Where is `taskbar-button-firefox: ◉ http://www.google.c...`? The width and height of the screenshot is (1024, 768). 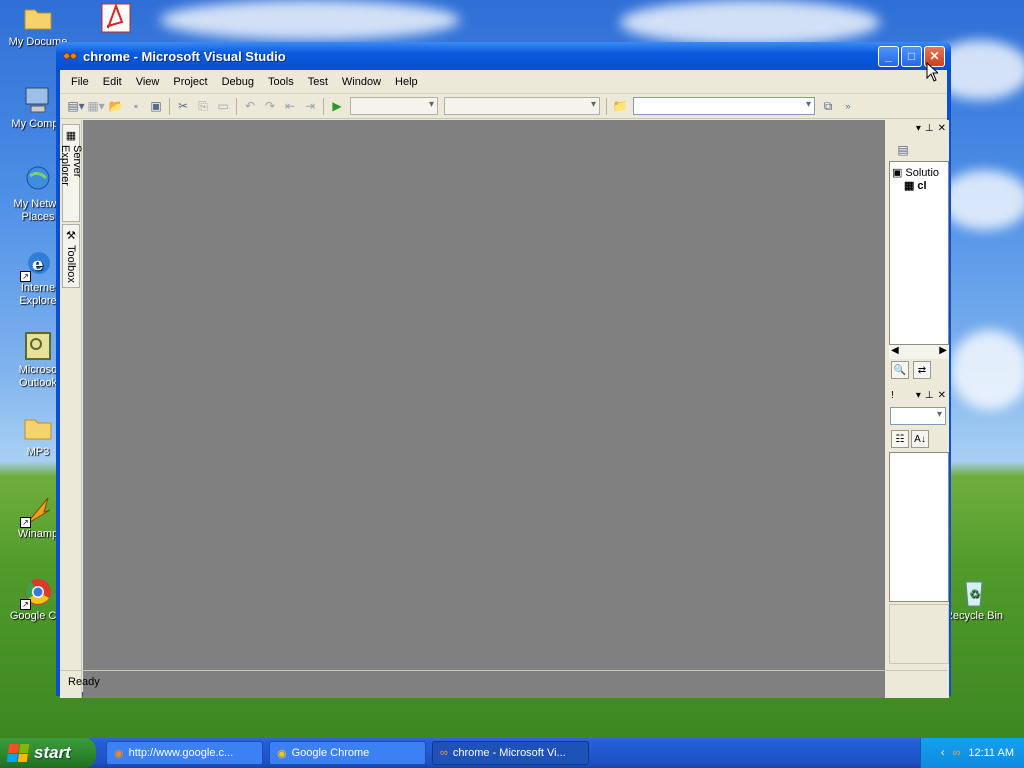 taskbar-button-firefox: ◉ http://www.google.c... is located at coordinates (184, 753).